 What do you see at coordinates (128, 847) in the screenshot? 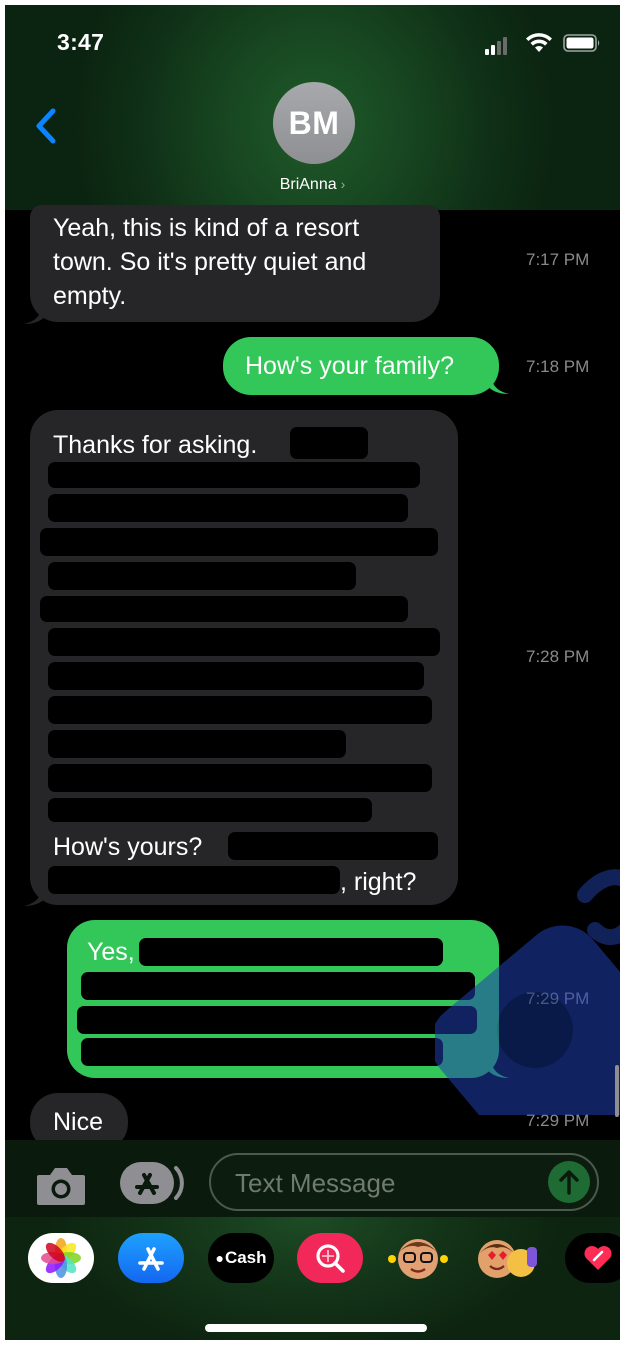
I see `message-text-middle: How's yours?` at bounding box center [128, 847].